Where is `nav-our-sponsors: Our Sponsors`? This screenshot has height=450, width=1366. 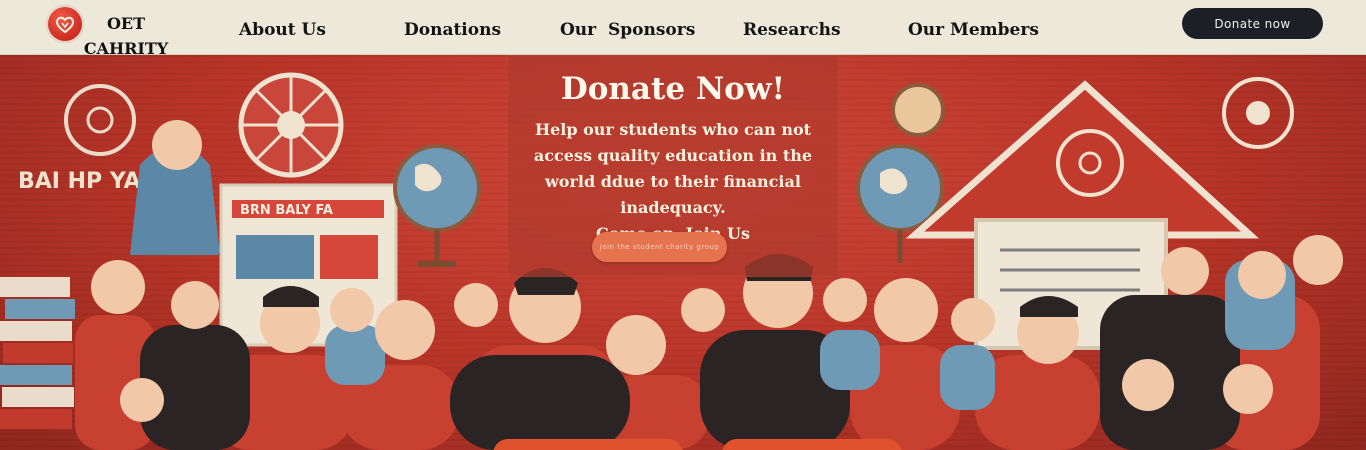
nav-our-sponsors: Our Sponsors is located at coordinates (627, 30).